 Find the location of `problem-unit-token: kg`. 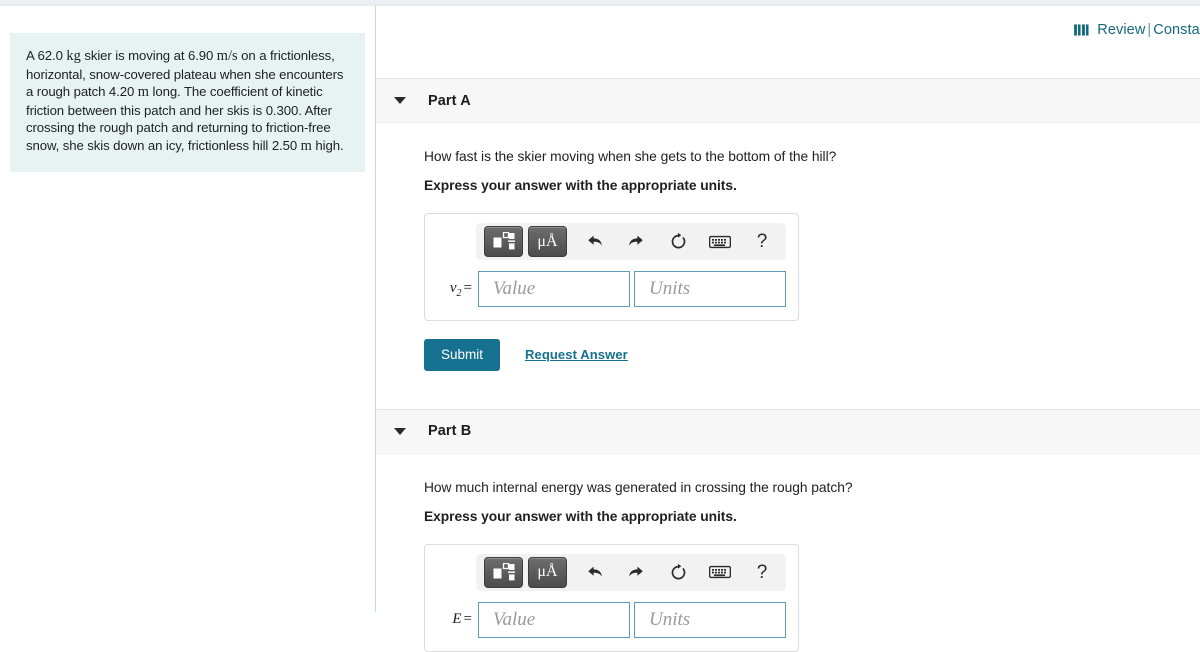

problem-unit-token: kg is located at coordinates (73, 56).